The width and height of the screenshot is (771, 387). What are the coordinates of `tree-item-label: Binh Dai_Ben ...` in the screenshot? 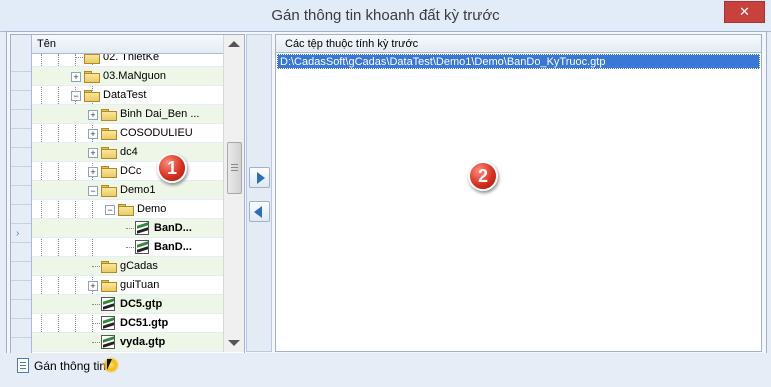 It's located at (160, 114).